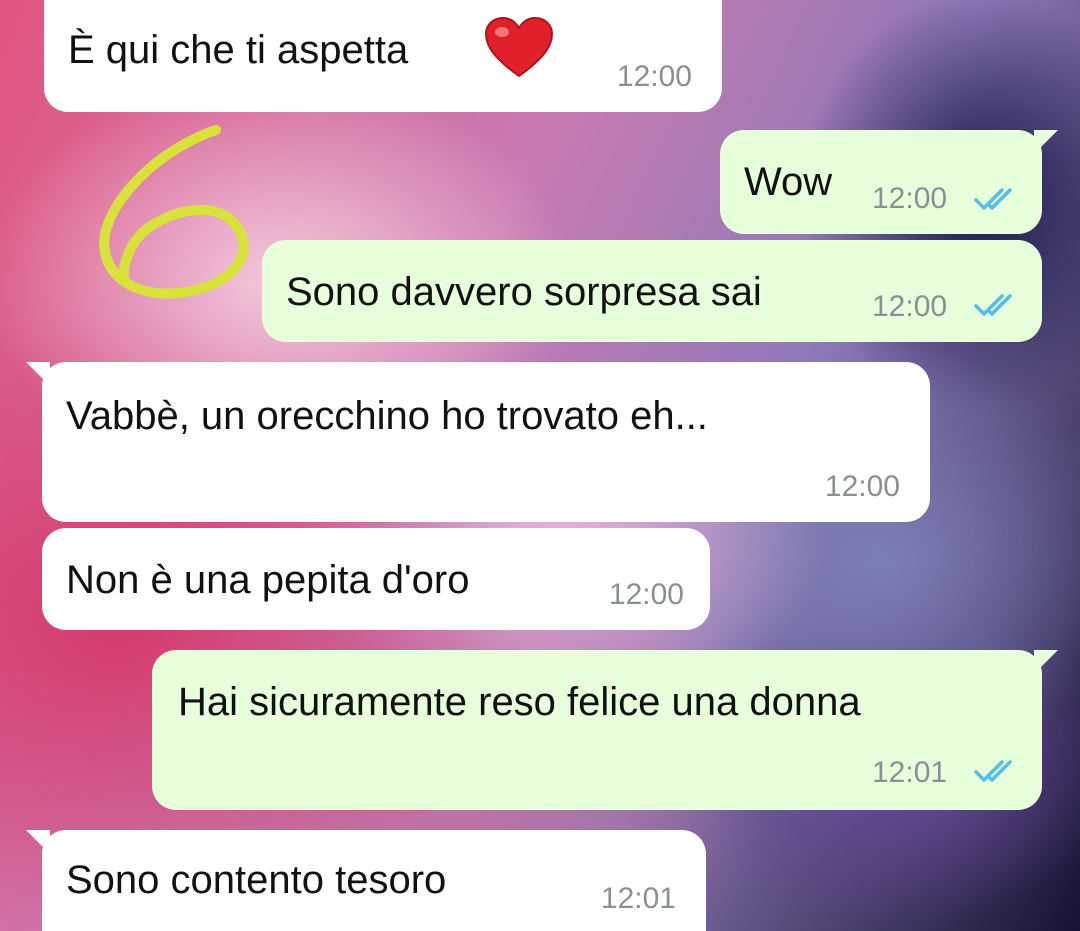 The width and height of the screenshot is (1080, 931). I want to click on message-text: Hai sicuramente reso felice una donna, so click(519, 702).